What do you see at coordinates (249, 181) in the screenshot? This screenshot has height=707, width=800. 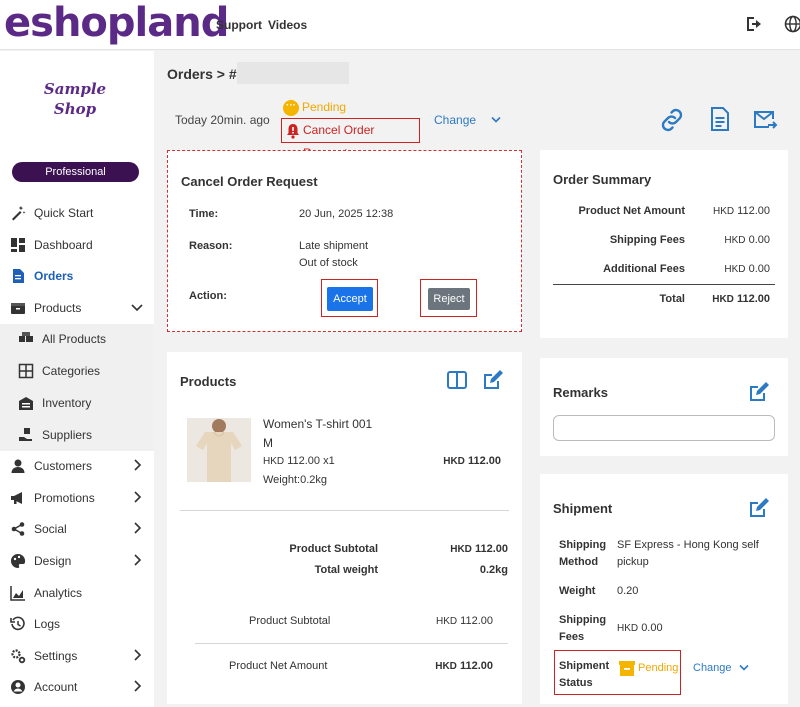 I see `cancel-request-title: Cancel Order Request` at bounding box center [249, 181].